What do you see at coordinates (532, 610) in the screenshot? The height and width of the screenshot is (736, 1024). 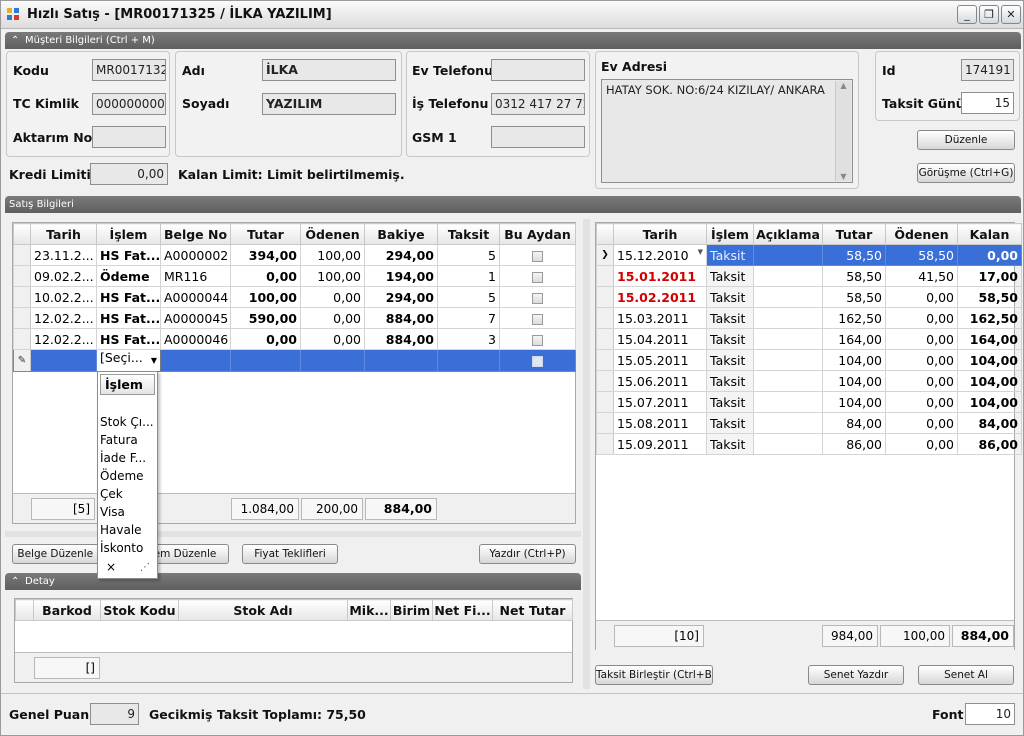 I see `detay-col-header: Net Tutar` at bounding box center [532, 610].